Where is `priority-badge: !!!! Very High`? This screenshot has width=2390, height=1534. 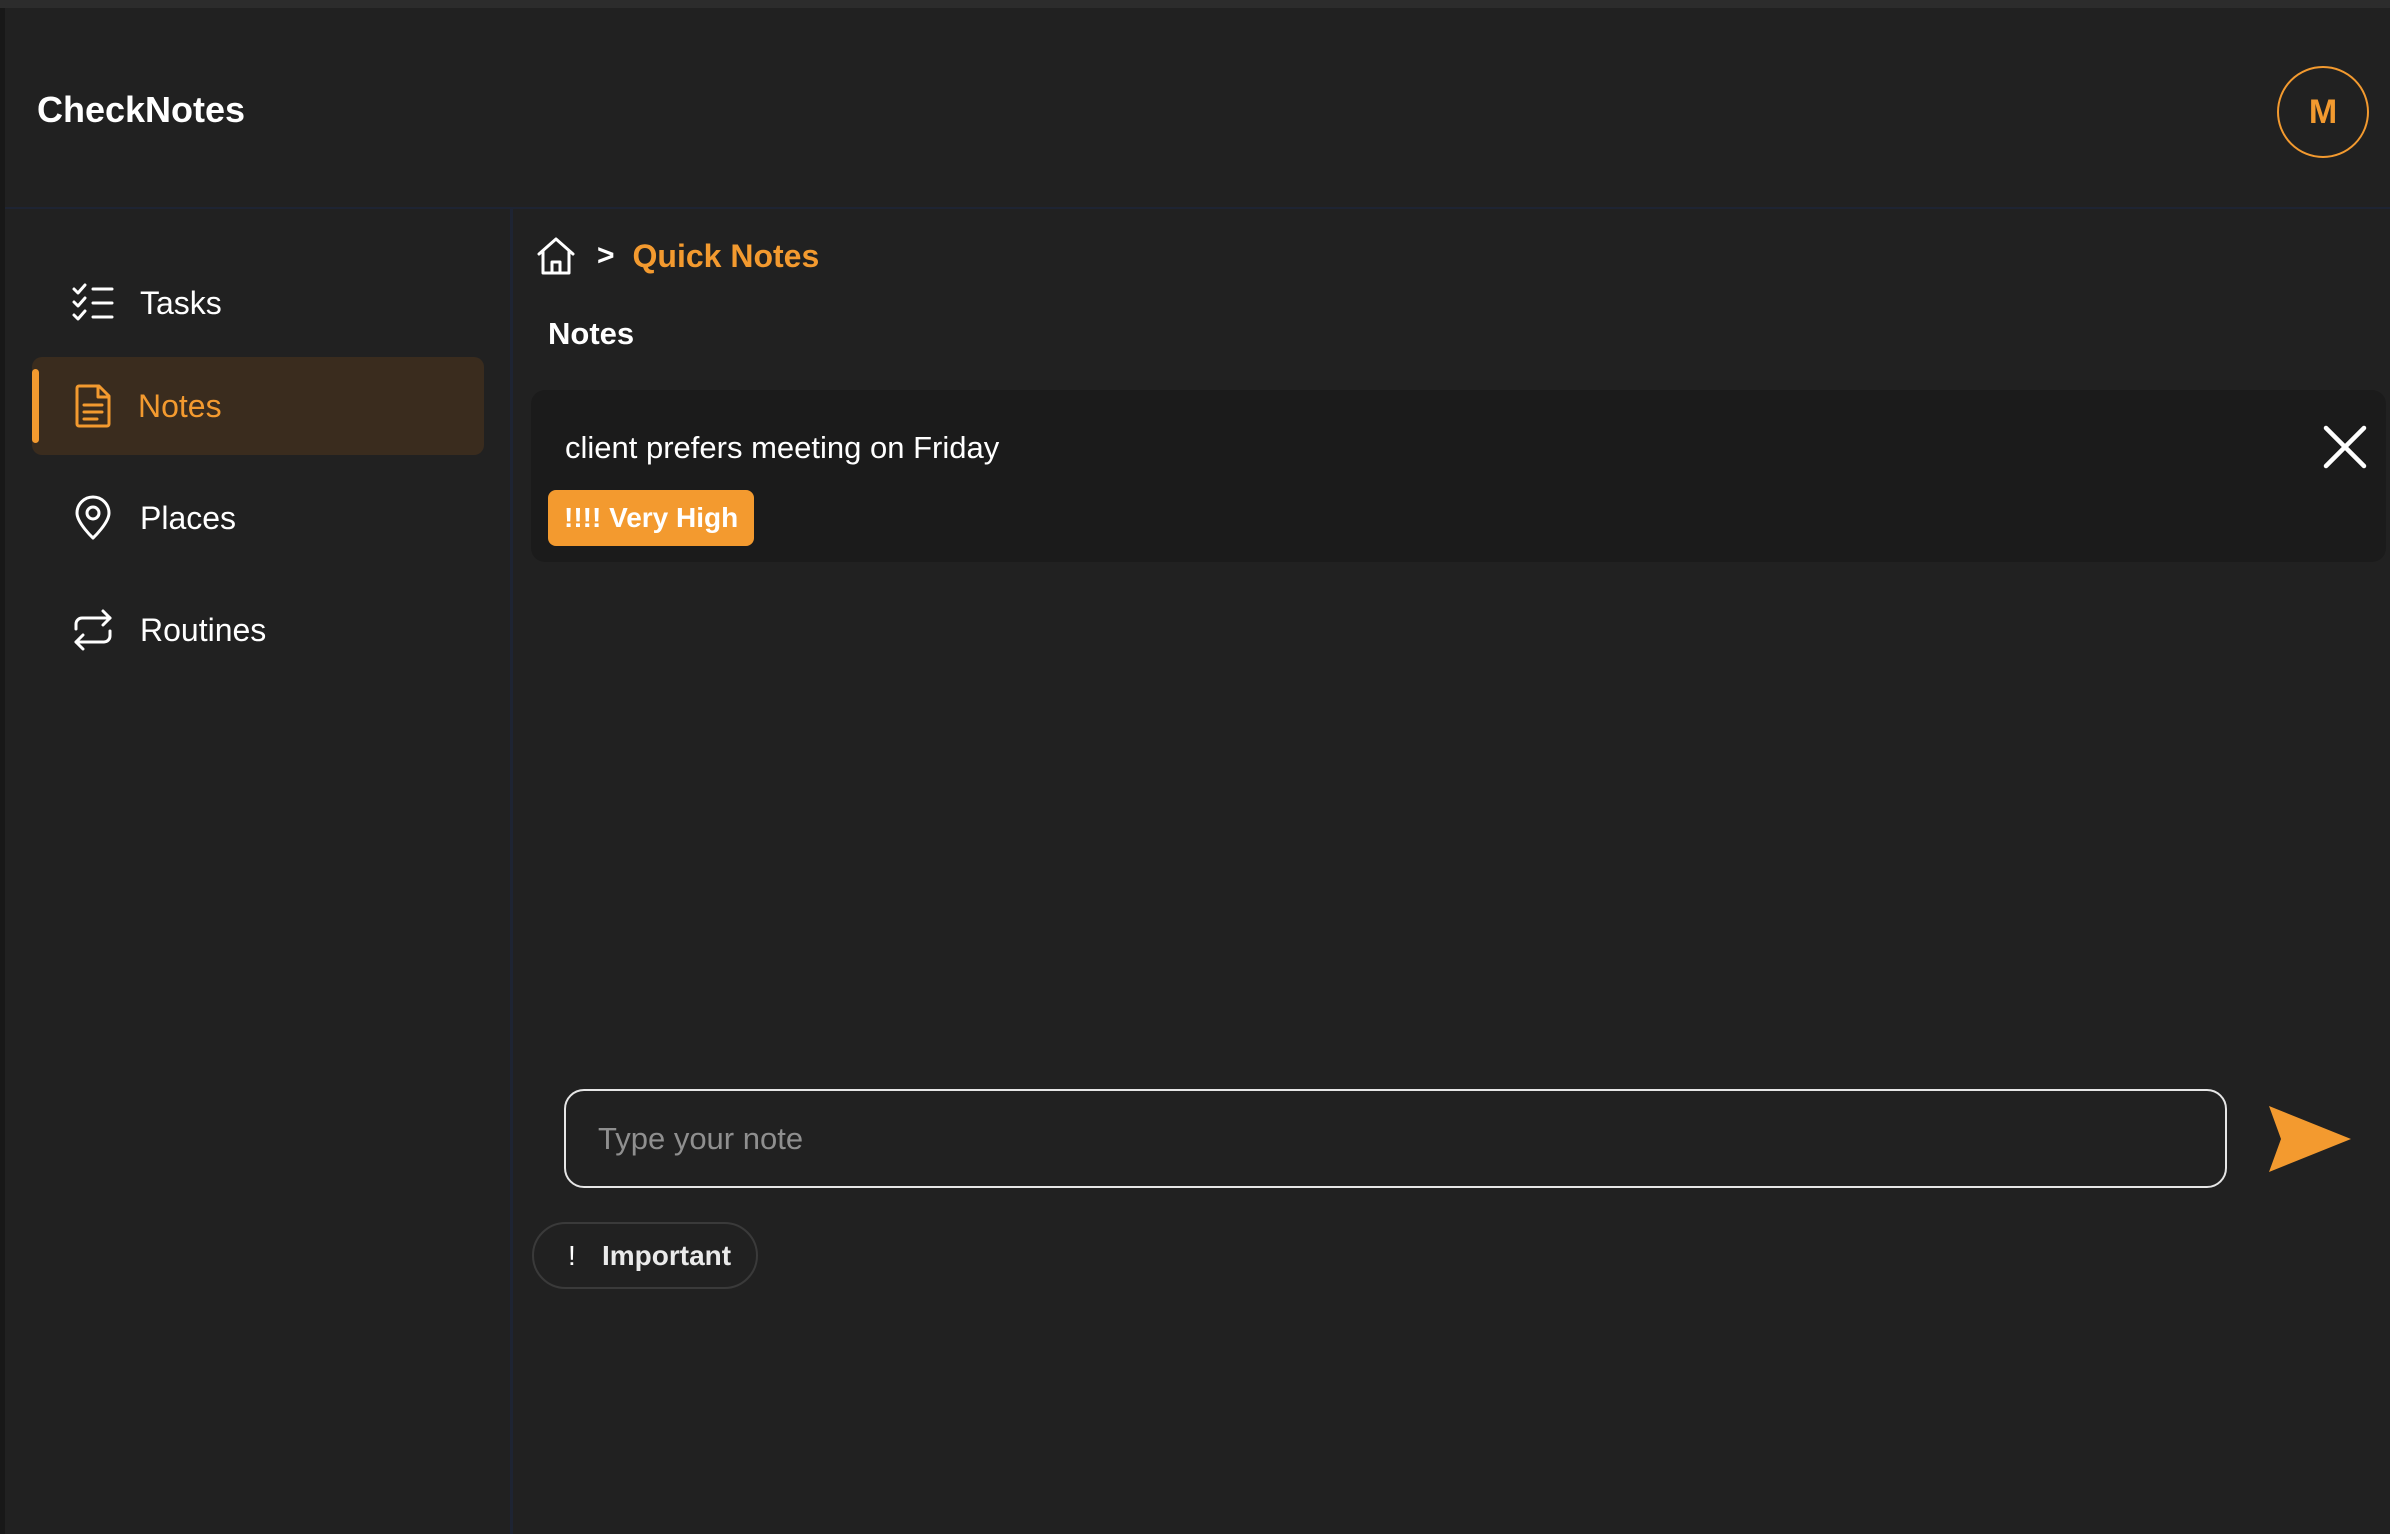 priority-badge: !!!! Very High is located at coordinates (651, 518).